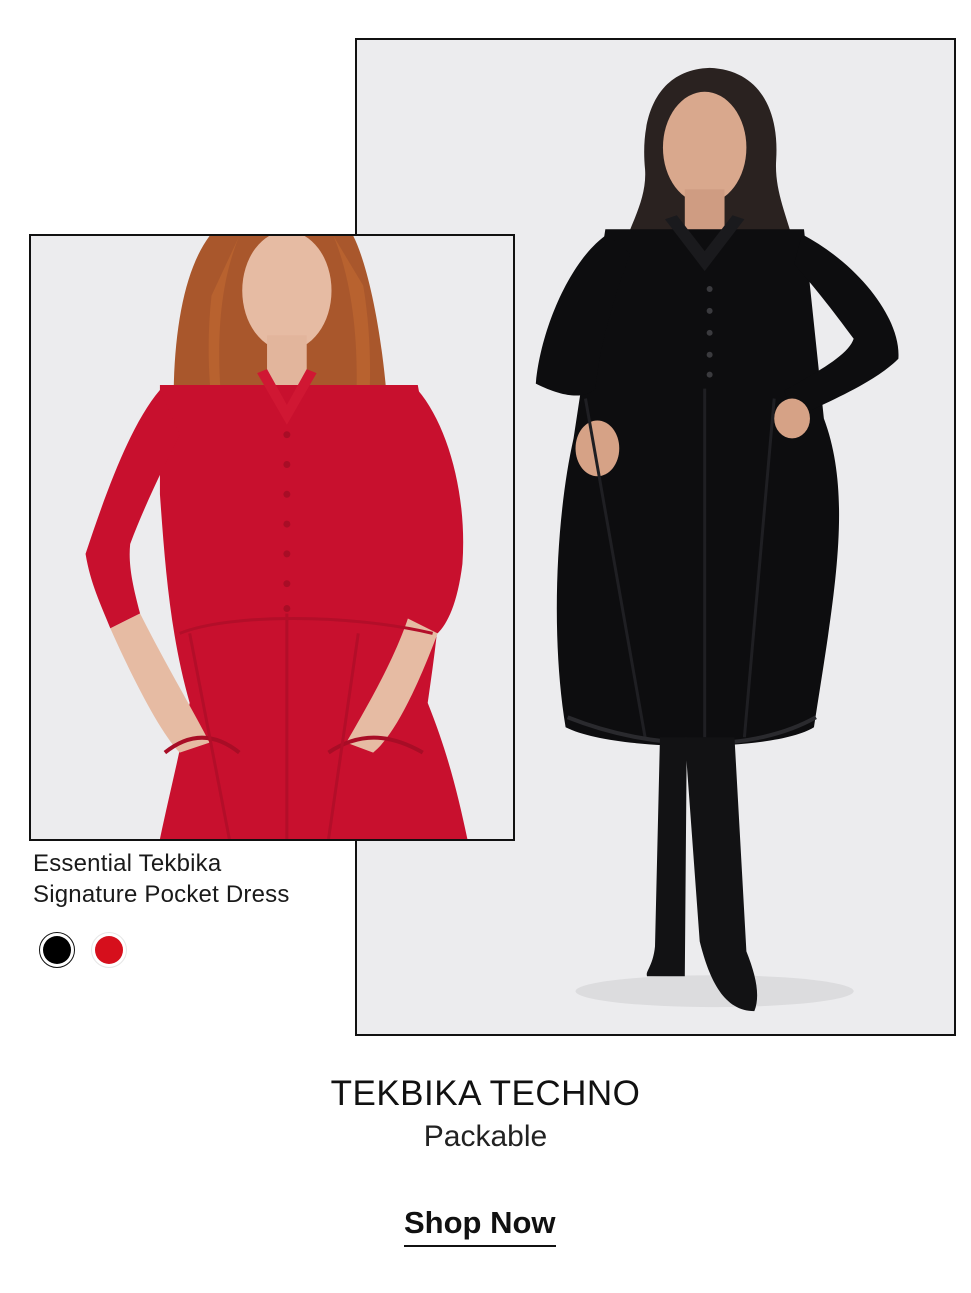 The width and height of the screenshot is (971, 1293). What do you see at coordinates (485, 1136) in the screenshot?
I see `collection-subtitle: Packable` at bounding box center [485, 1136].